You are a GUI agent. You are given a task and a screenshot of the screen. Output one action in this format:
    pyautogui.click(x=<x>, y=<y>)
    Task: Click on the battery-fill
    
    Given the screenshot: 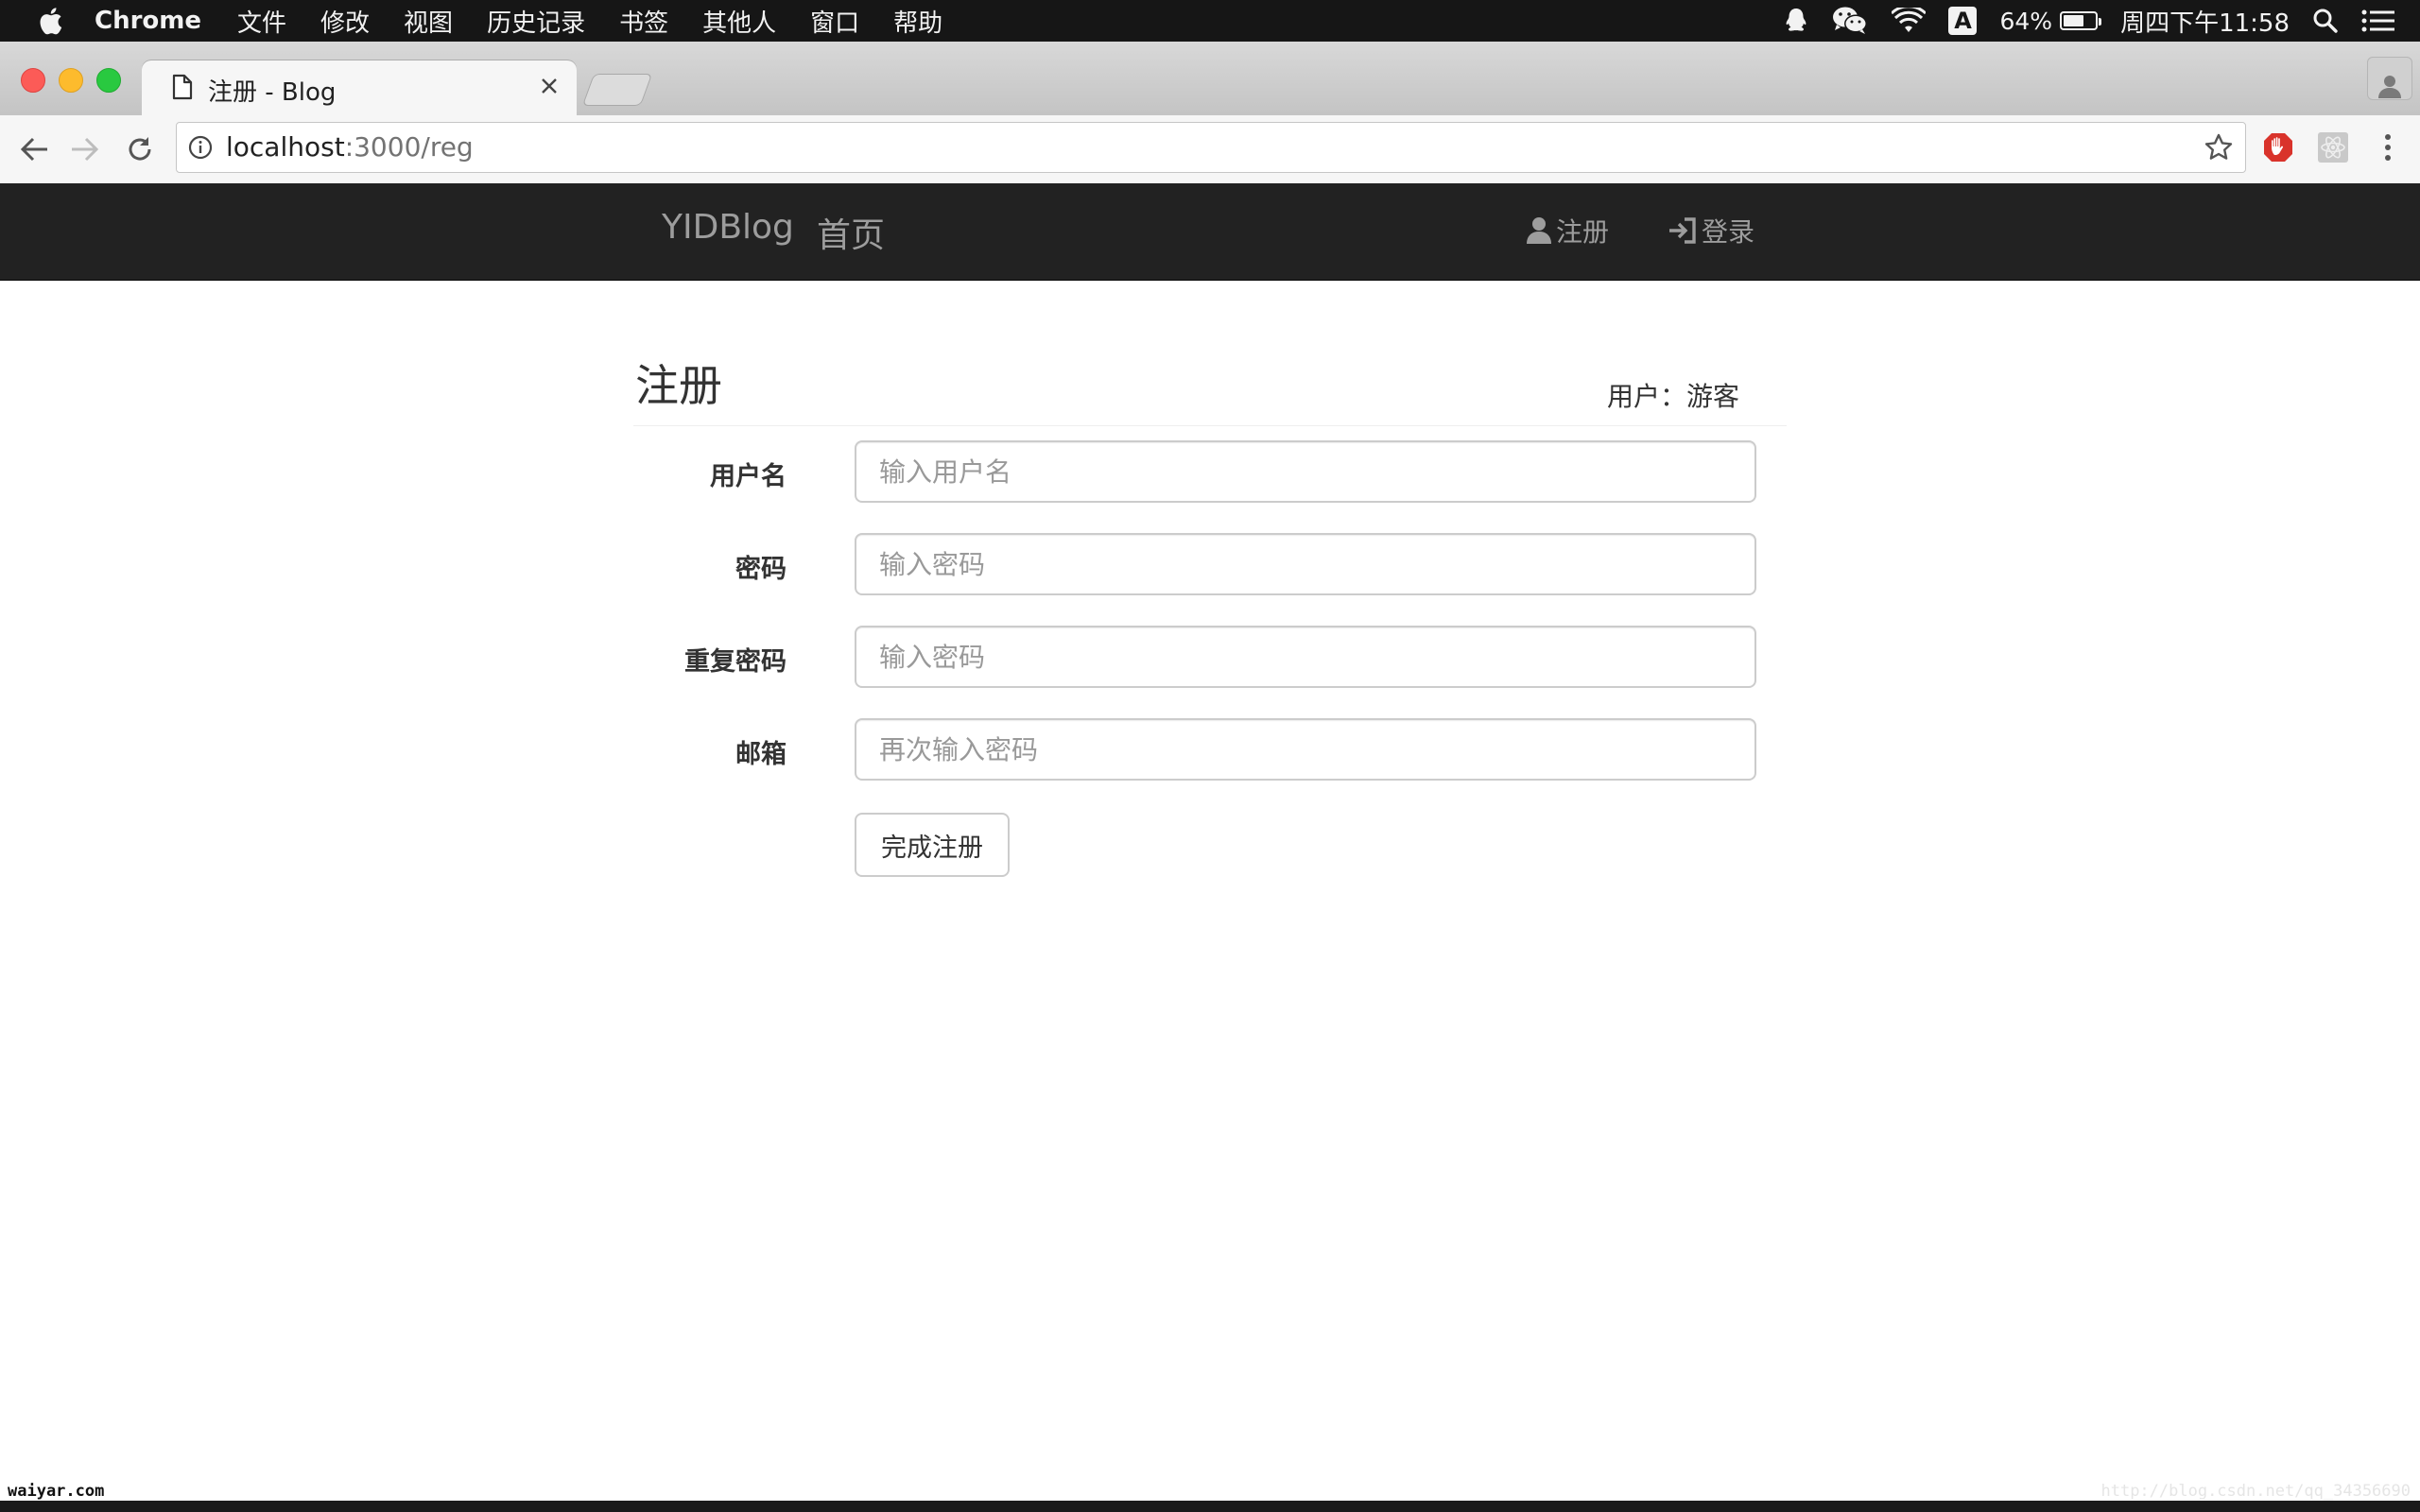 What is the action you would take?
    pyautogui.click(x=2073, y=20)
    